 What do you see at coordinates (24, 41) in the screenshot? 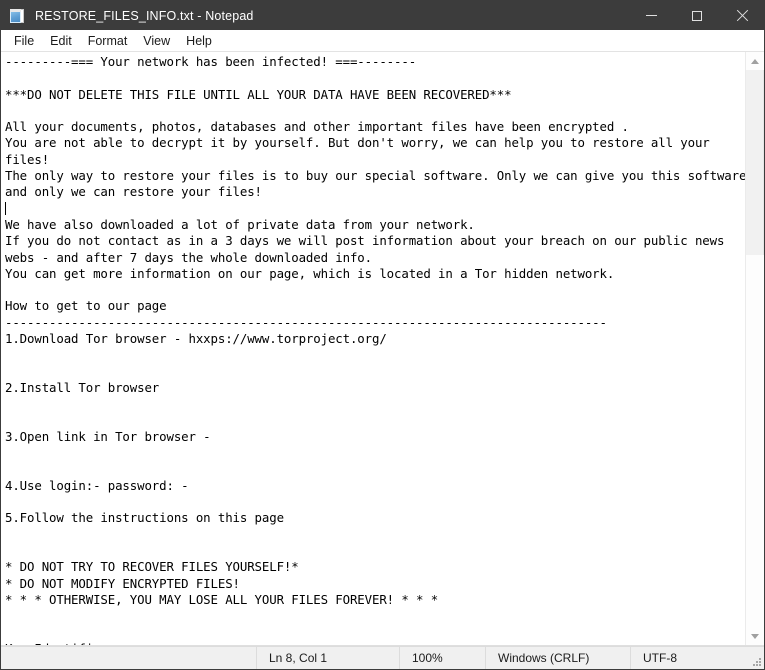
I see `menu-item-file: File` at bounding box center [24, 41].